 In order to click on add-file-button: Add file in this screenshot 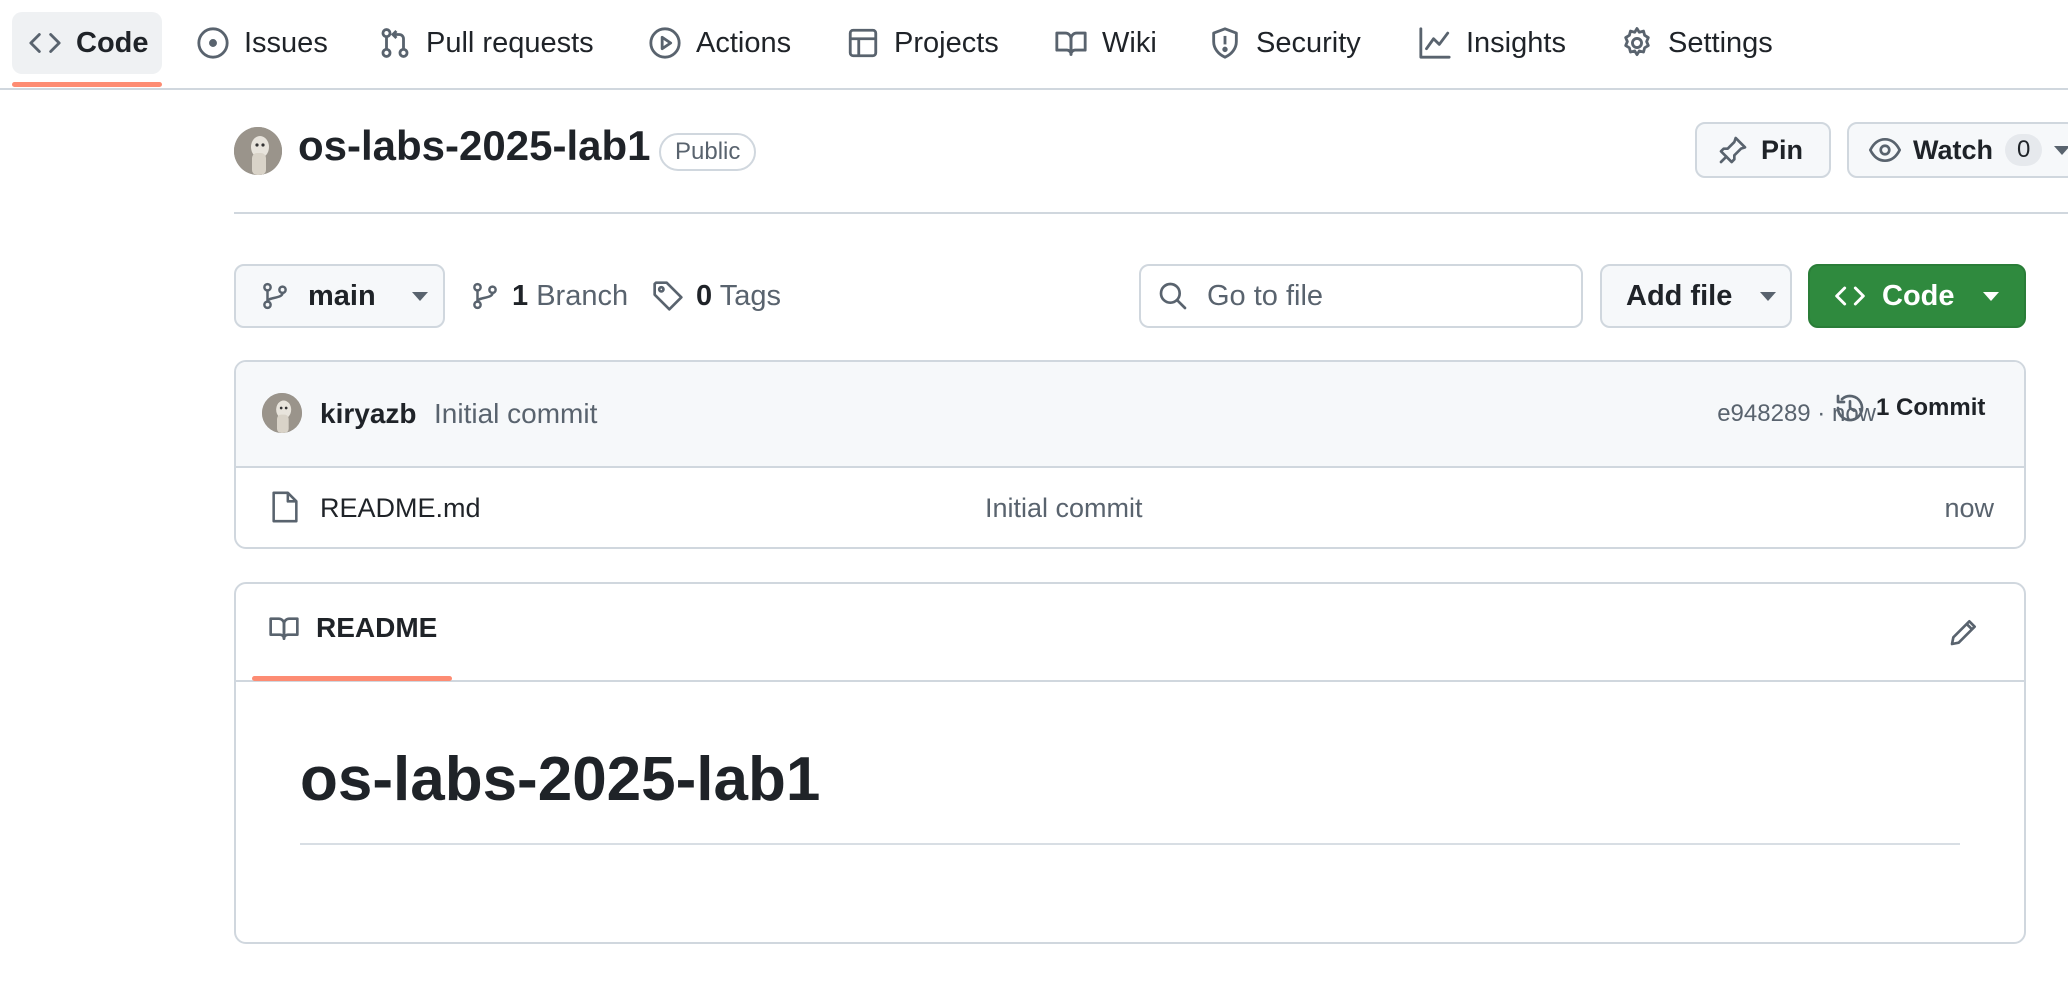, I will do `click(1696, 296)`.